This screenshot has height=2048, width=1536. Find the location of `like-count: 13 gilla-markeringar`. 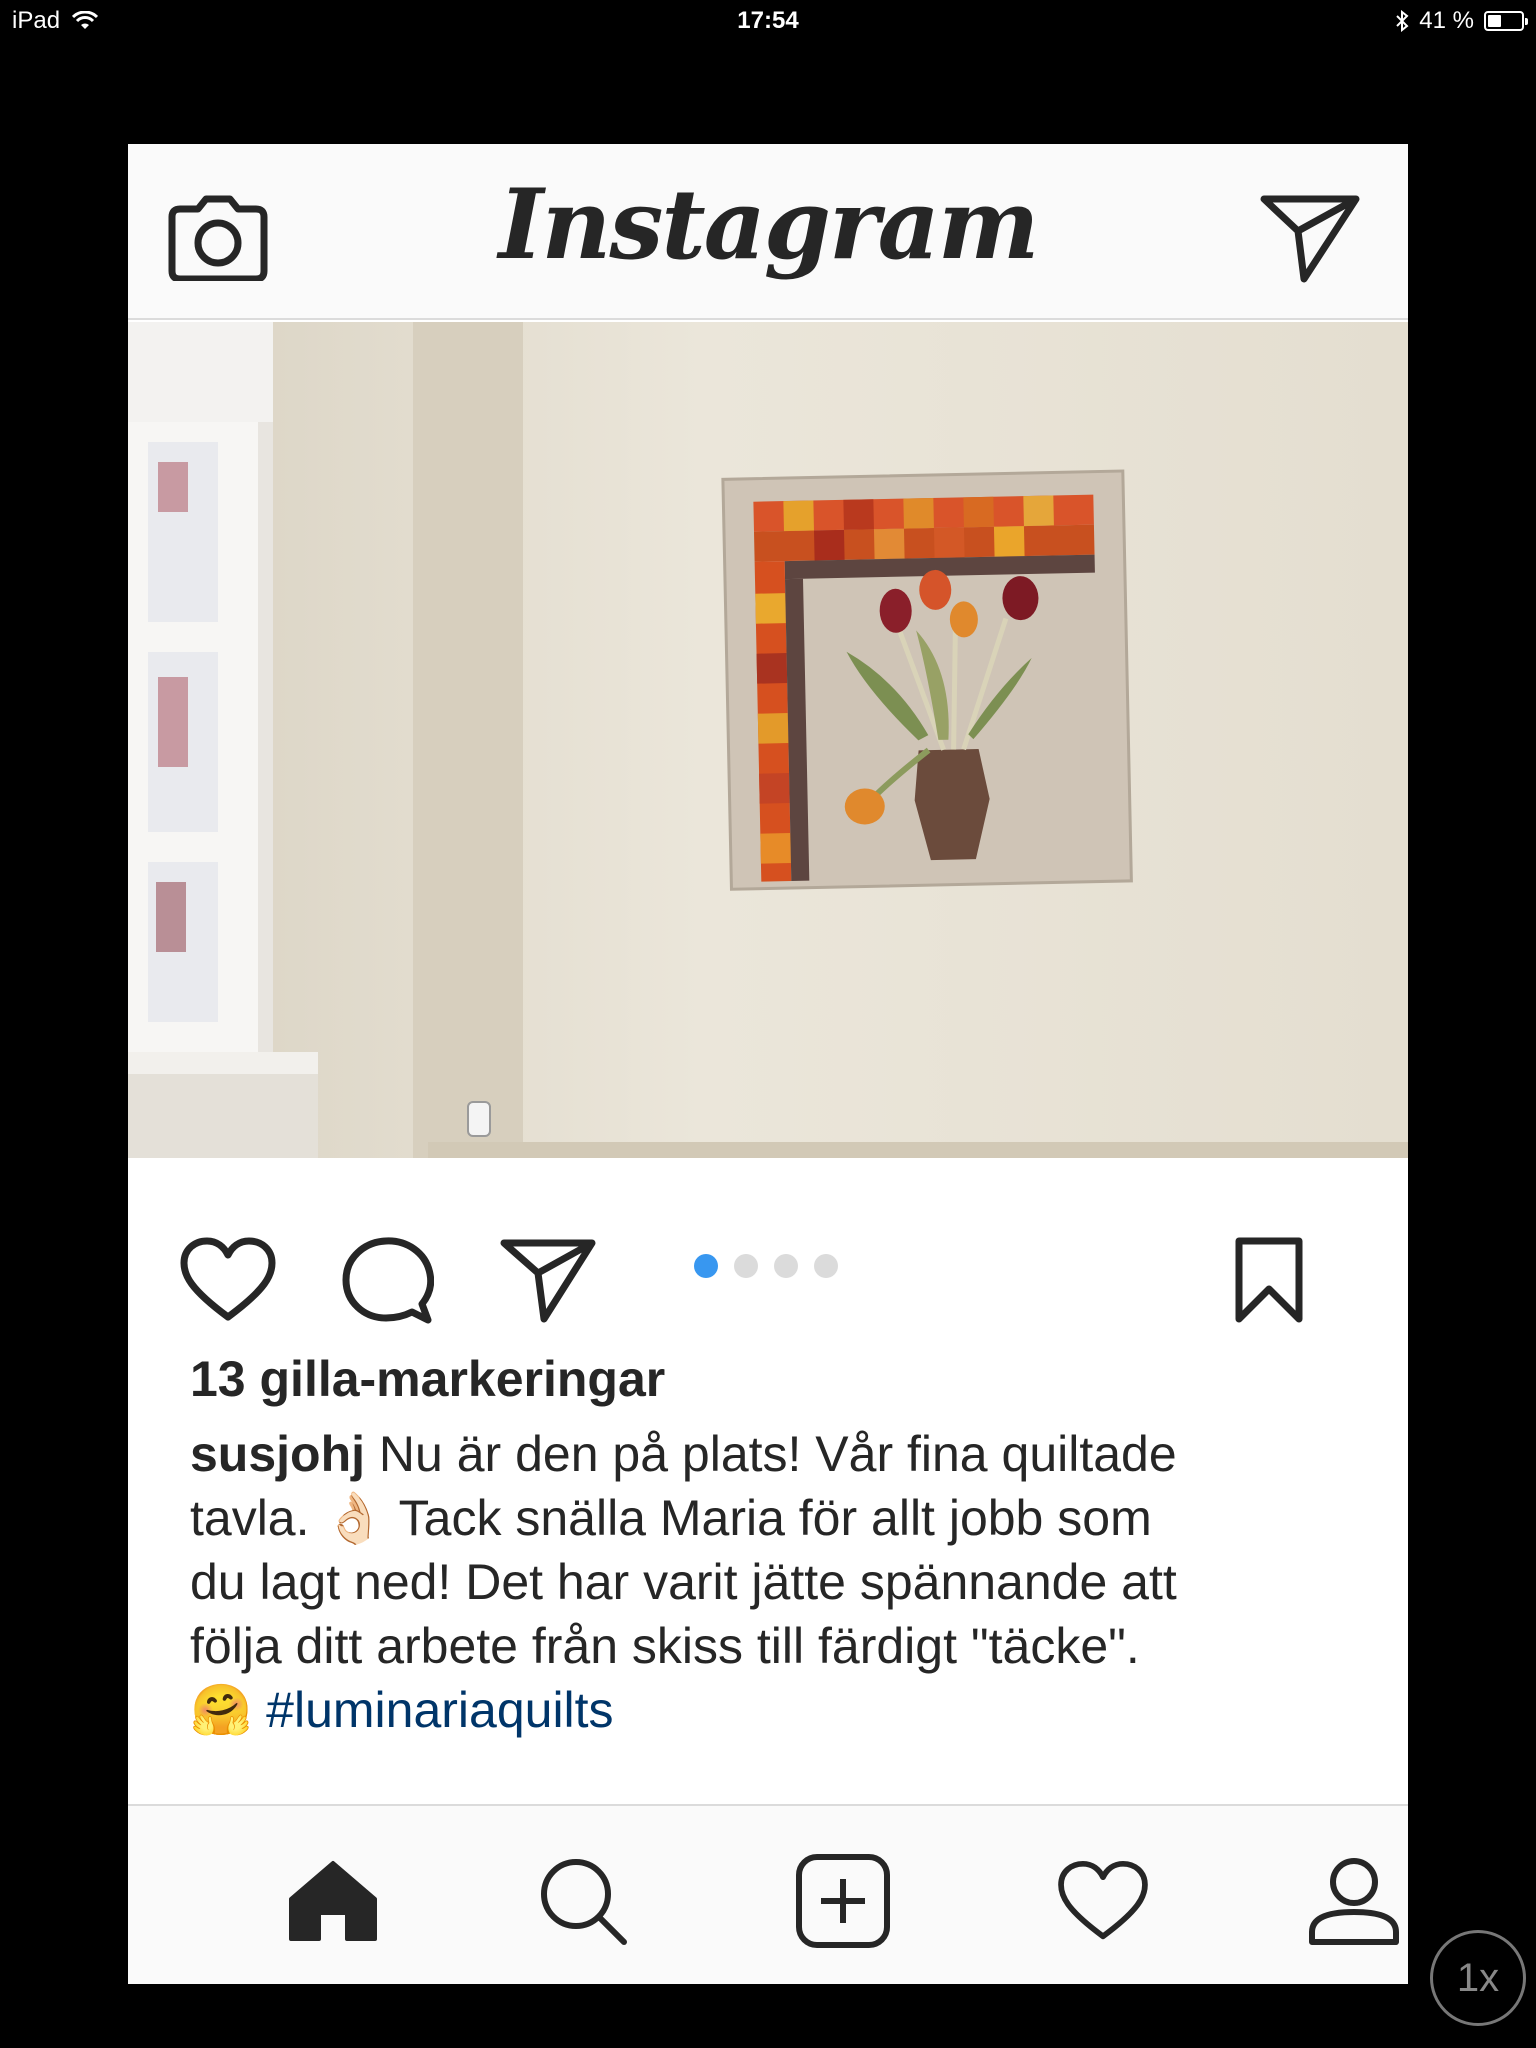

like-count: 13 gilla-markeringar is located at coordinates (427, 1379).